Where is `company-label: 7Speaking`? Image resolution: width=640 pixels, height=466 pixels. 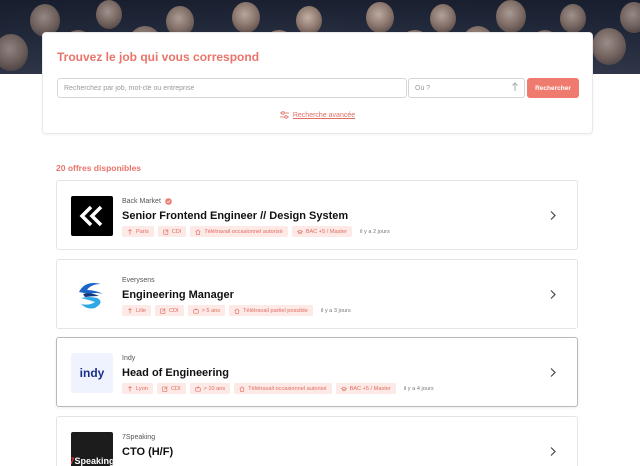 company-label: 7Speaking is located at coordinates (139, 437).